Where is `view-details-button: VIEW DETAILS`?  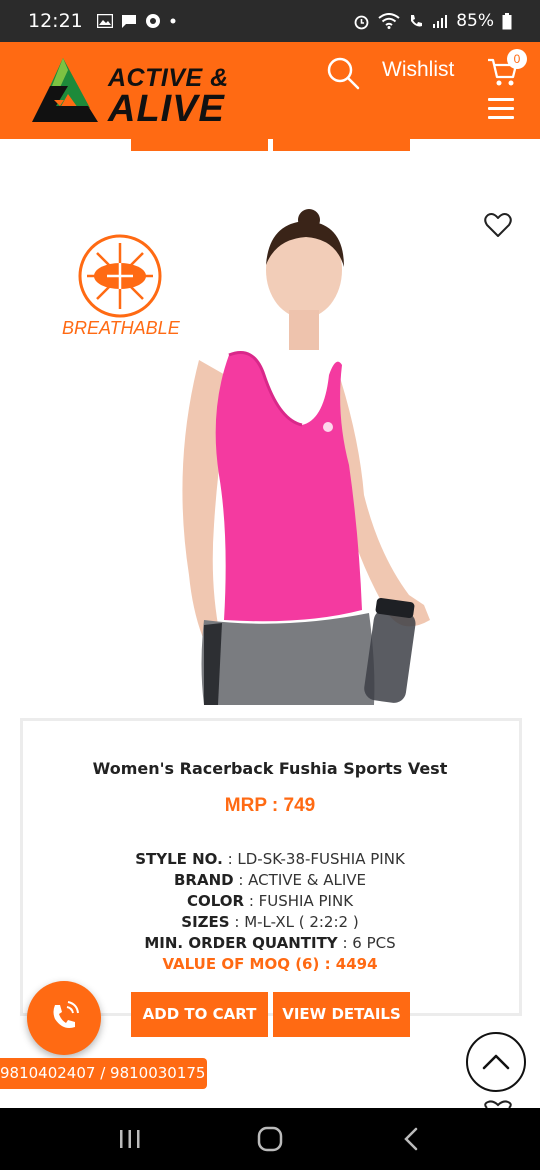
view-details-button: VIEW DETAILS is located at coordinates (341, 1014).